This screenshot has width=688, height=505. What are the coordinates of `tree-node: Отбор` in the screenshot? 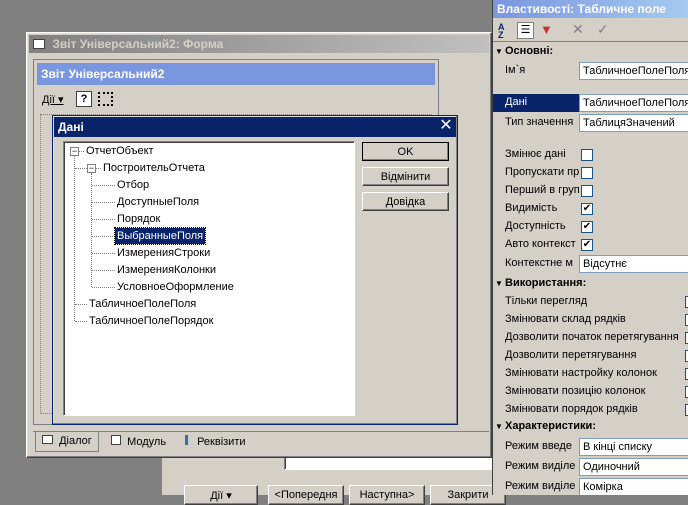 It's located at (133, 185).